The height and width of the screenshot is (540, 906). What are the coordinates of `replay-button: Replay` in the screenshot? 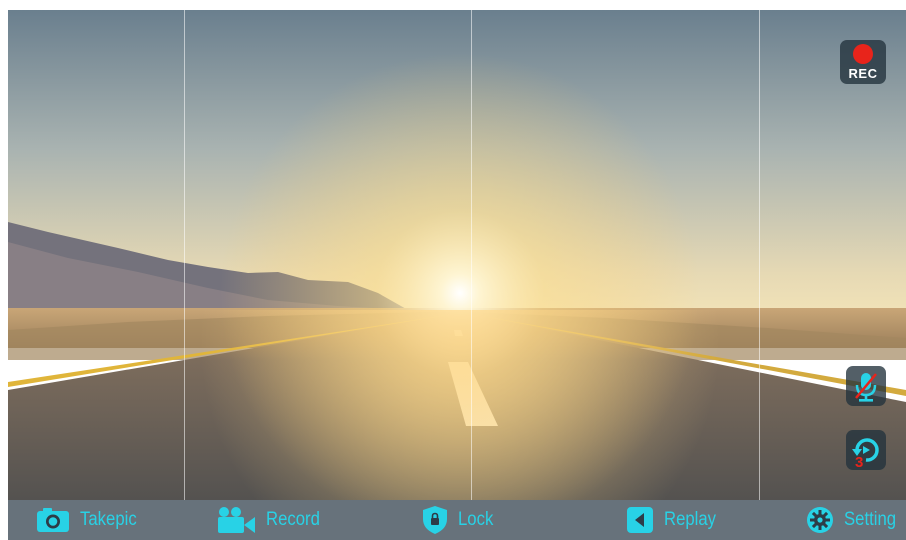 It's located at (674, 520).